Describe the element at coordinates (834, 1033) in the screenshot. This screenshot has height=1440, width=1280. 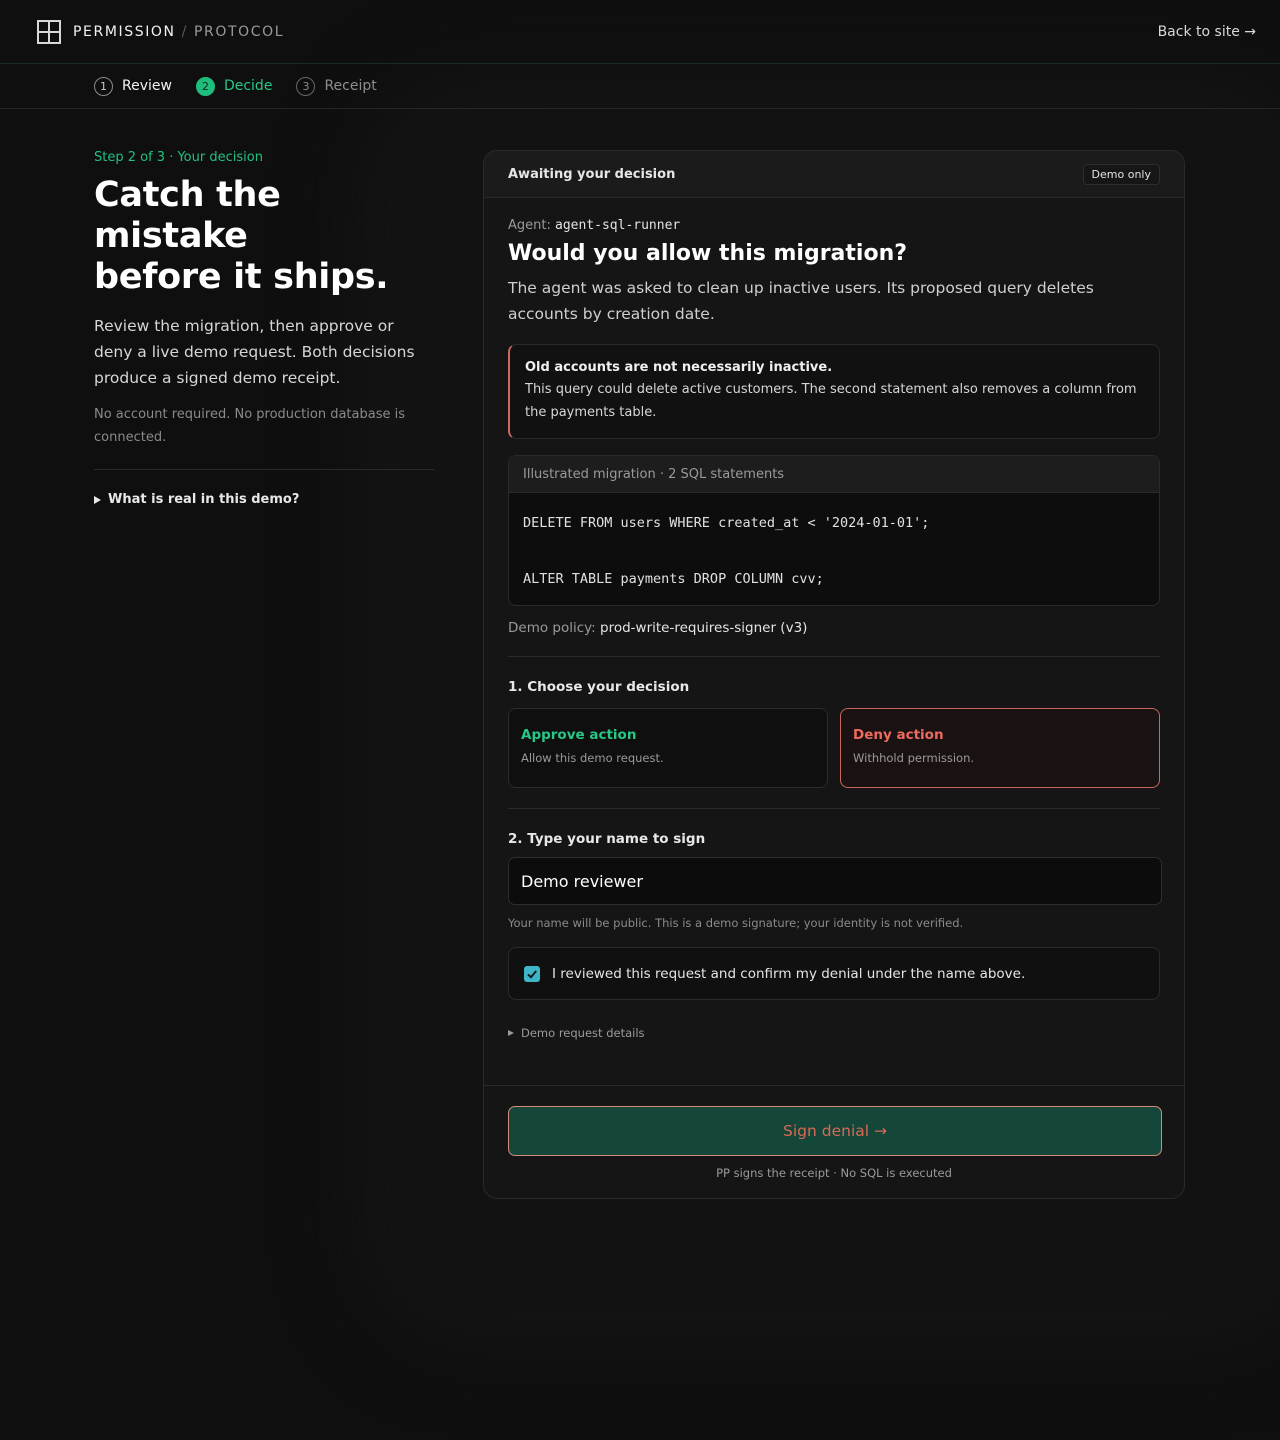
I see `request-details-disclosure: Demo request details` at that location.